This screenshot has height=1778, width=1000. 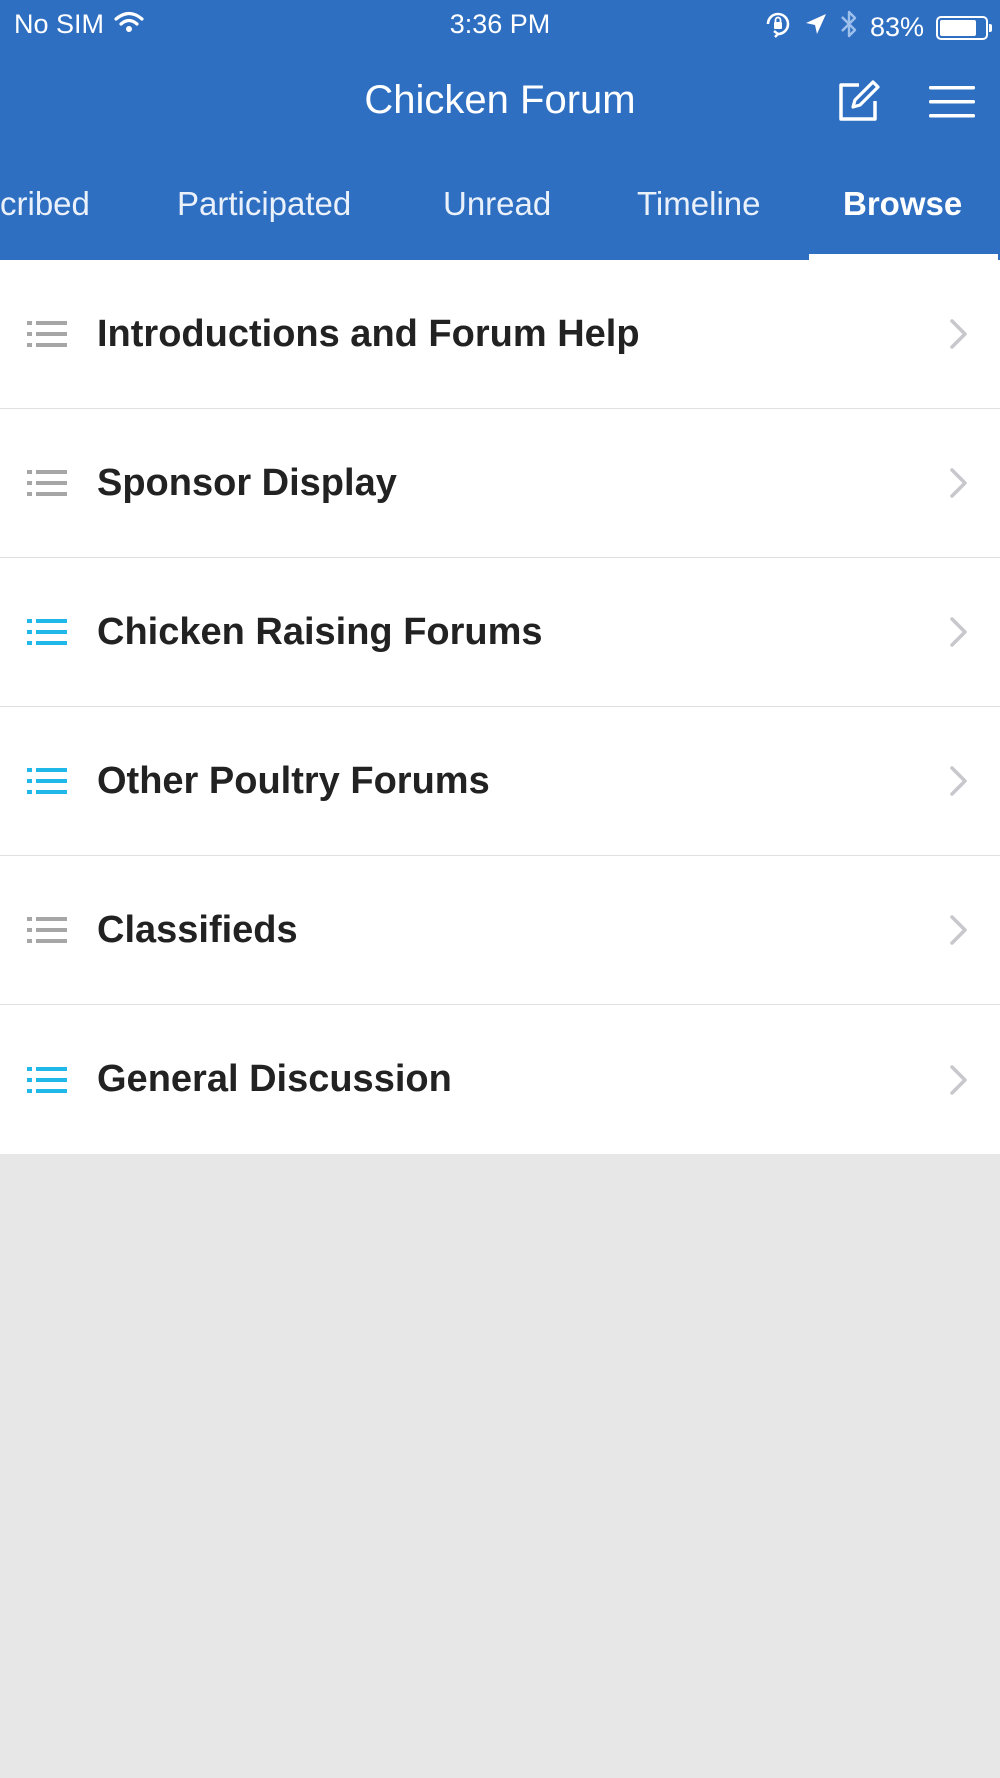 I want to click on rotation-lock-icon, so click(x=778, y=27).